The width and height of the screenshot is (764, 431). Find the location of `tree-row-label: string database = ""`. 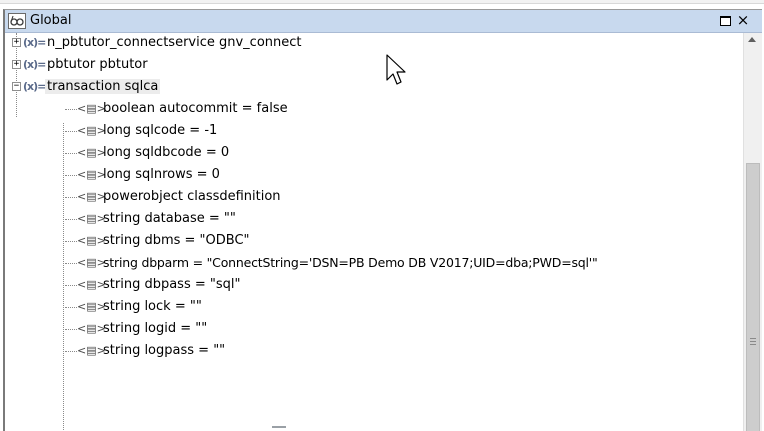

tree-row-label: string database = "" is located at coordinates (169, 218).